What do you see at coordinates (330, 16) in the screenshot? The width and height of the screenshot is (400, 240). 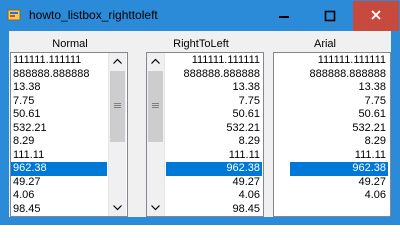 I see `maximize-button` at bounding box center [330, 16].